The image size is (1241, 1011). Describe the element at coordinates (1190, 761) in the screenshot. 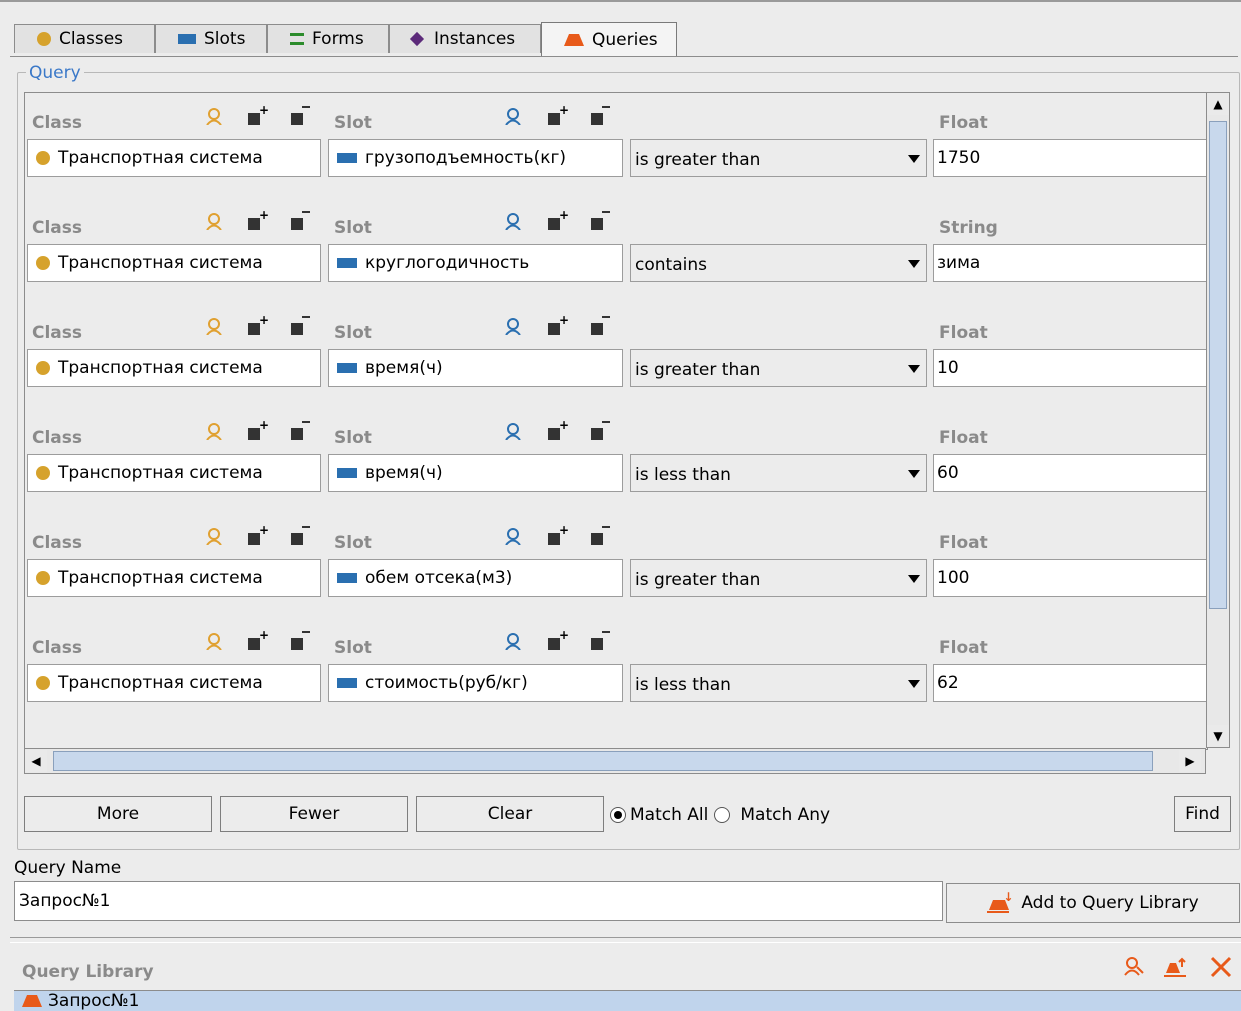

I see `scroll-right-icon: ▶` at that location.